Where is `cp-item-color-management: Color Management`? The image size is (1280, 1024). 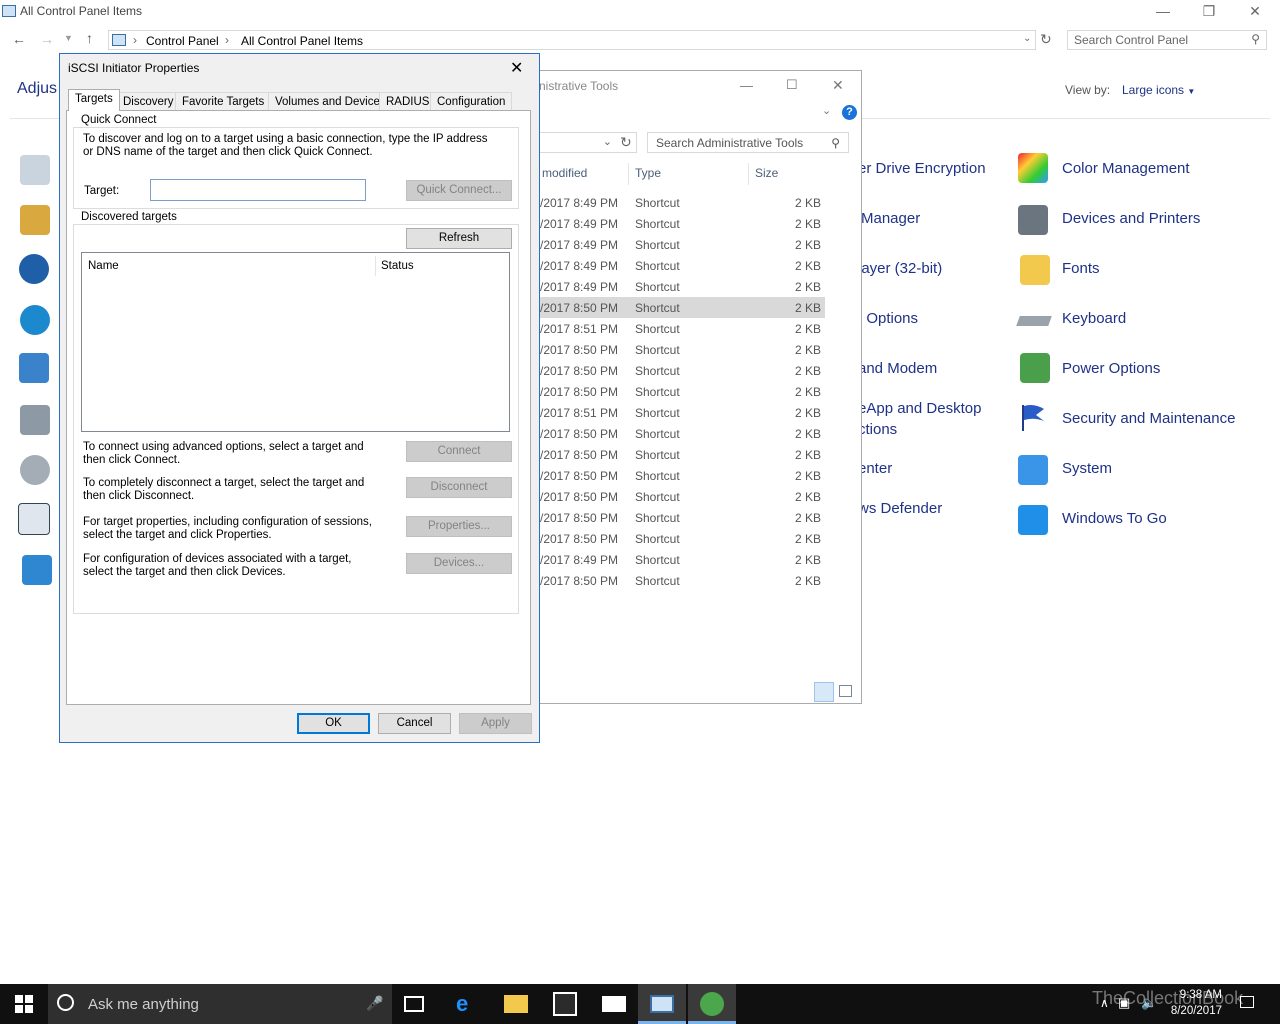 cp-item-color-management: Color Management is located at coordinates (1126, 168).